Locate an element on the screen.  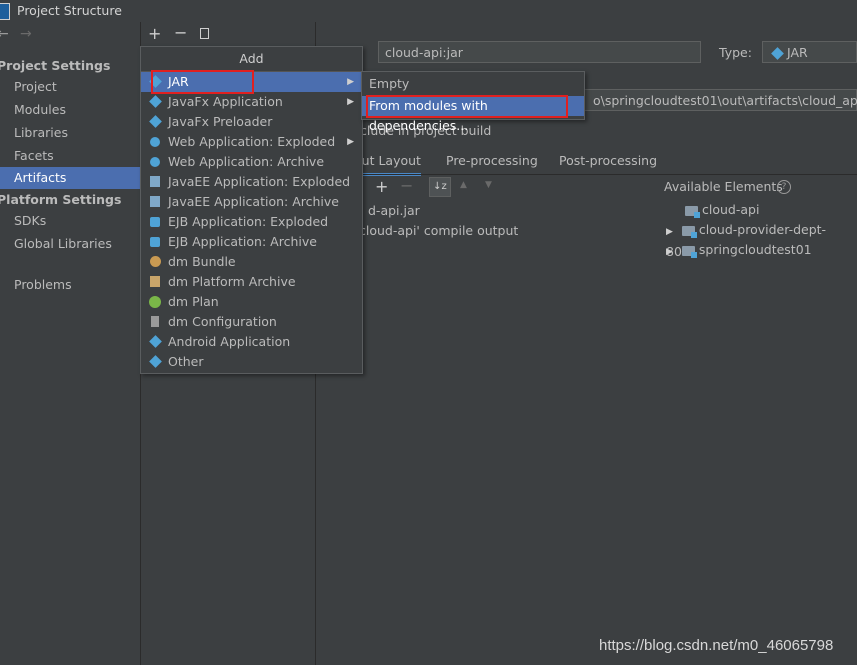
move-down-icon: ▼ is located at coordinates (488, 185).